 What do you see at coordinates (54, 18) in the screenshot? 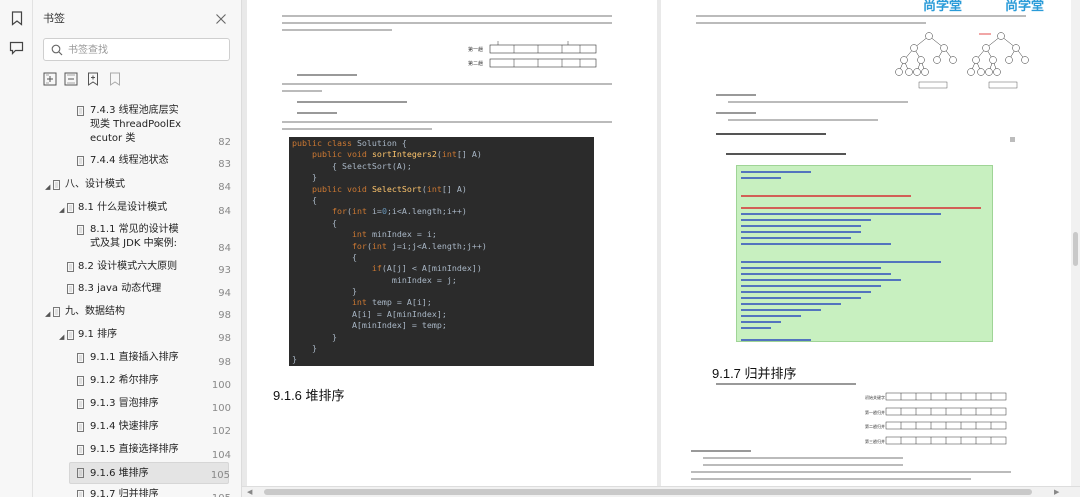
I see `panel-title: 书签` at bounding box center [54, 18].